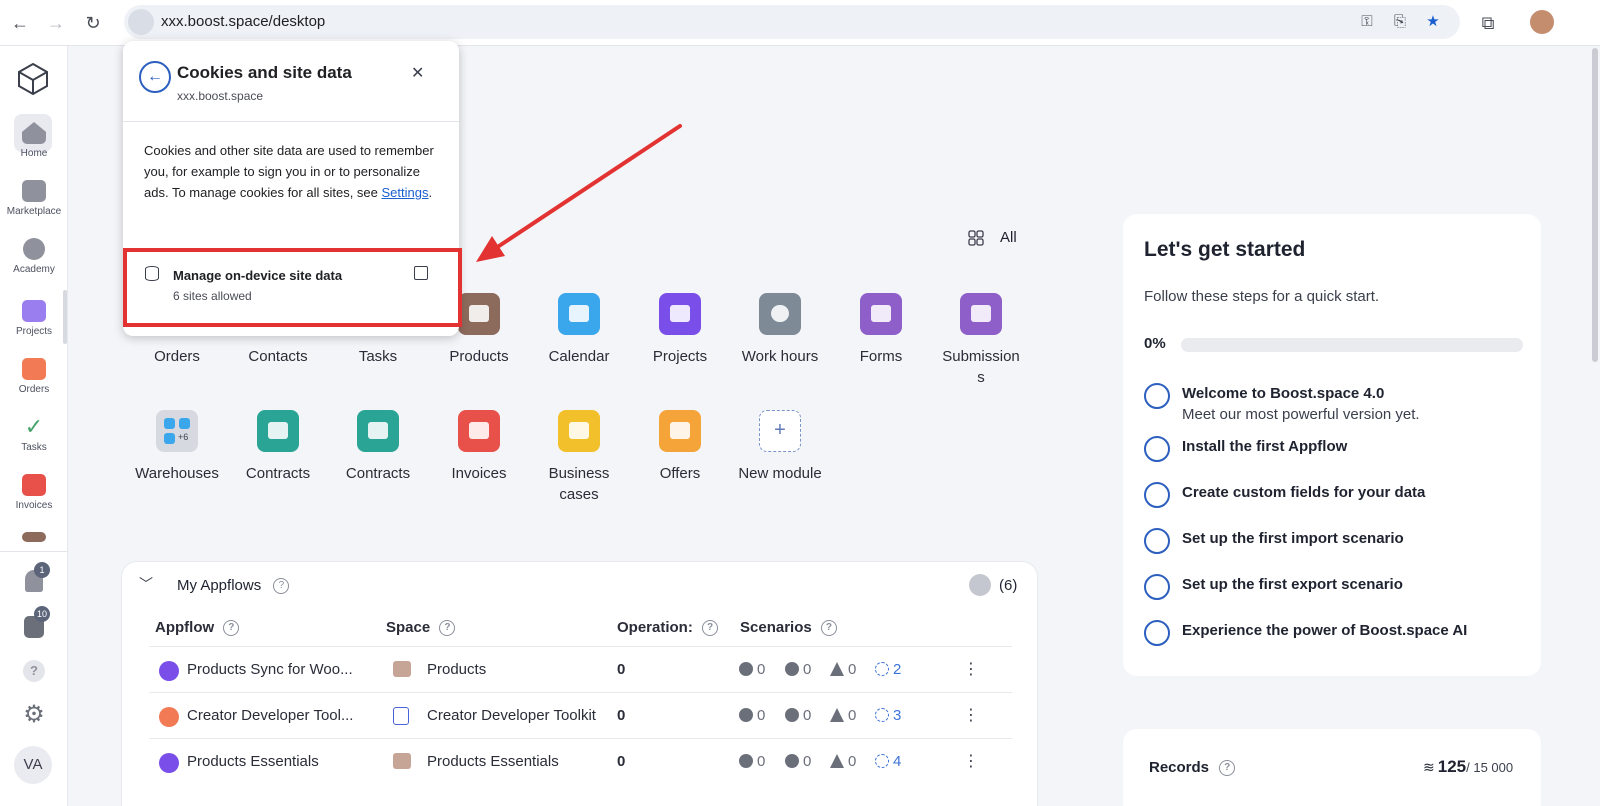 The image size is (1600, 806). What do you see at coordinates (881, 356) in the screenshot?
I see `module-label: Forms` at bounding box center [881, 356].